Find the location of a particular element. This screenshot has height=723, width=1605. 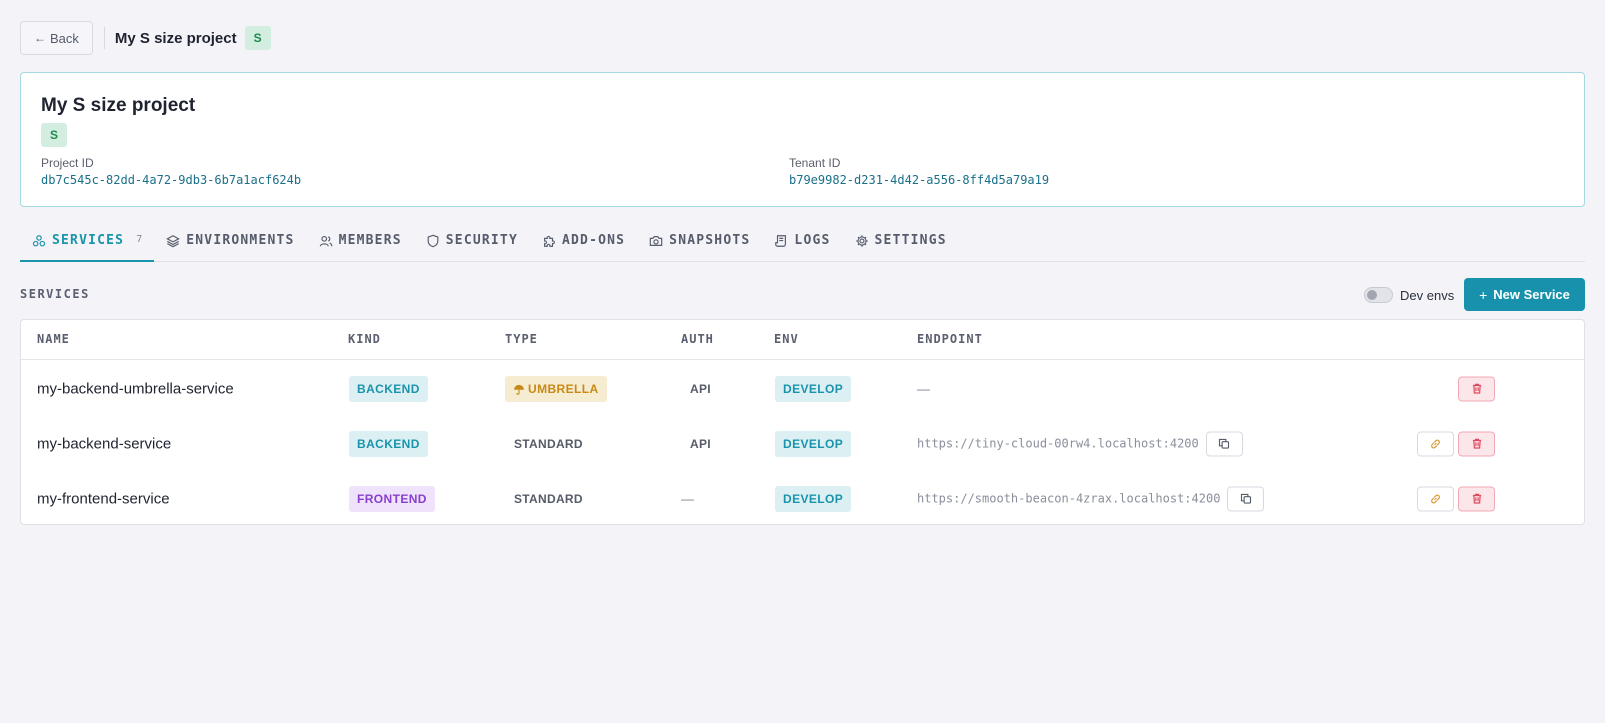

tab-logs: LOGS is located at coordinates (802, 244).